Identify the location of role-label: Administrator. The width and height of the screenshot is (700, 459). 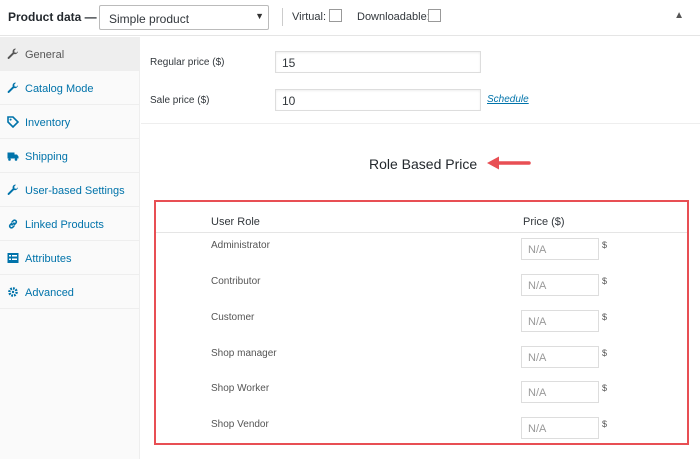
(240, 245).